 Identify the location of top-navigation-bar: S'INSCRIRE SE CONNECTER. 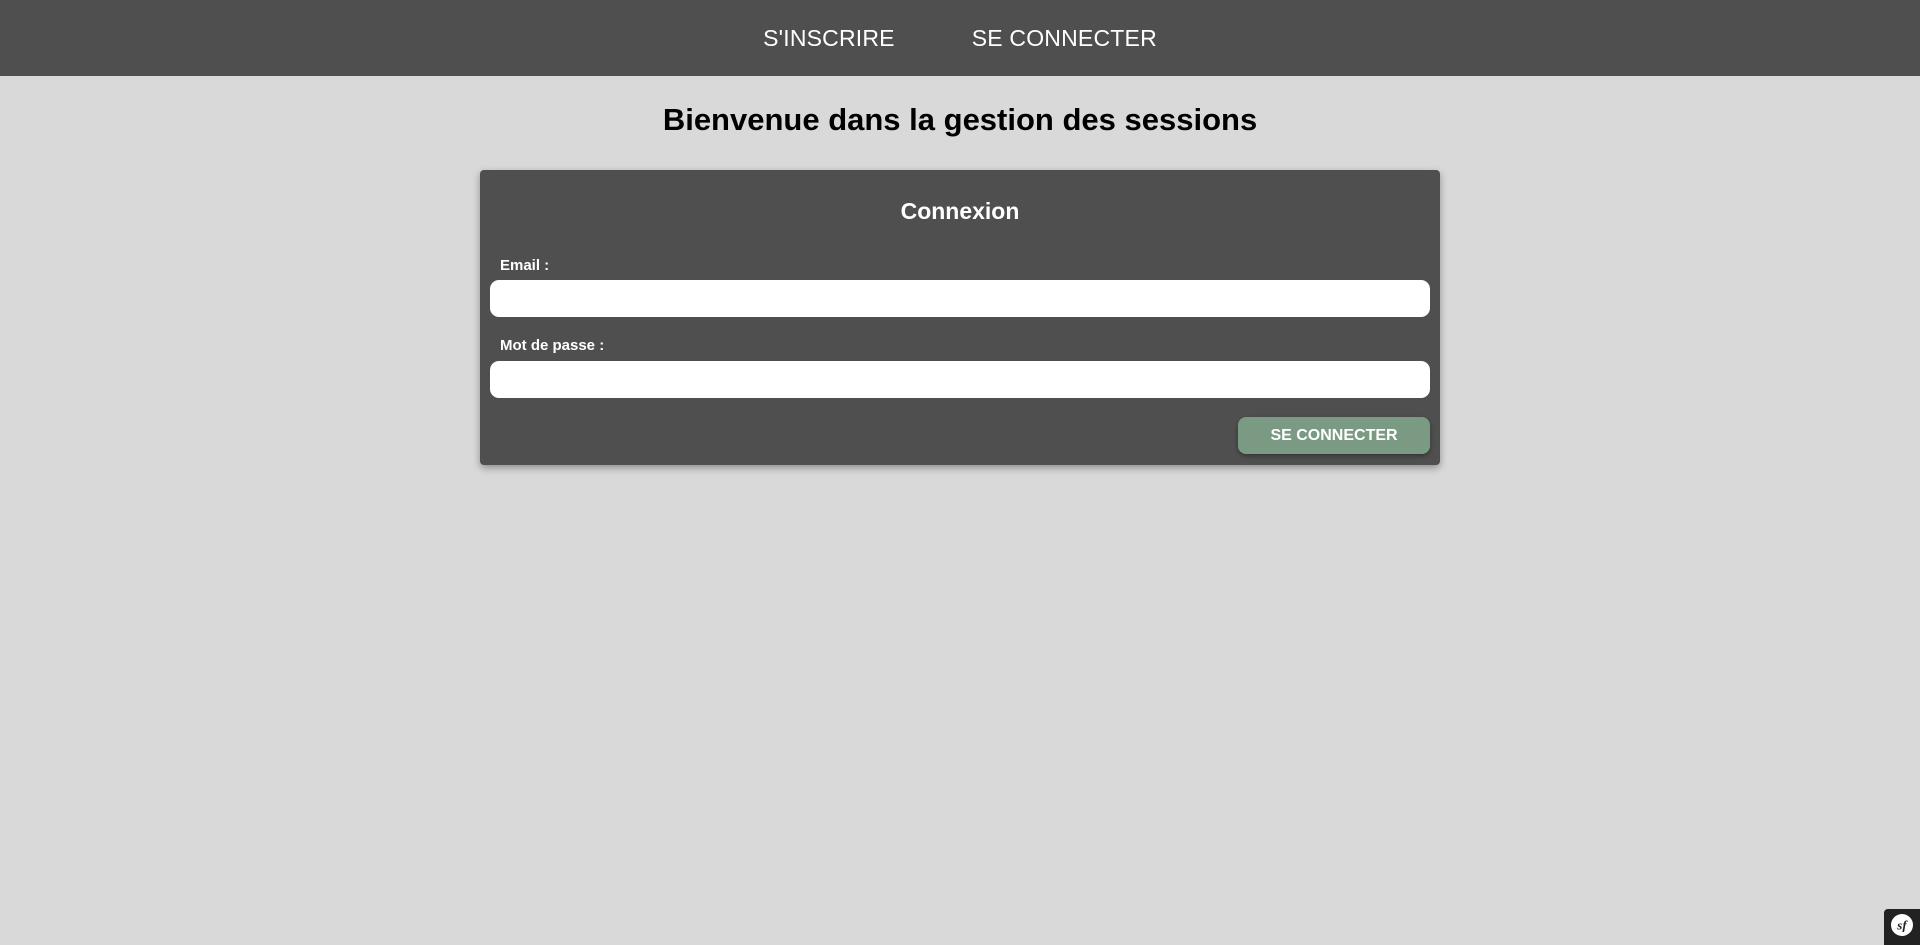
(960, 38).